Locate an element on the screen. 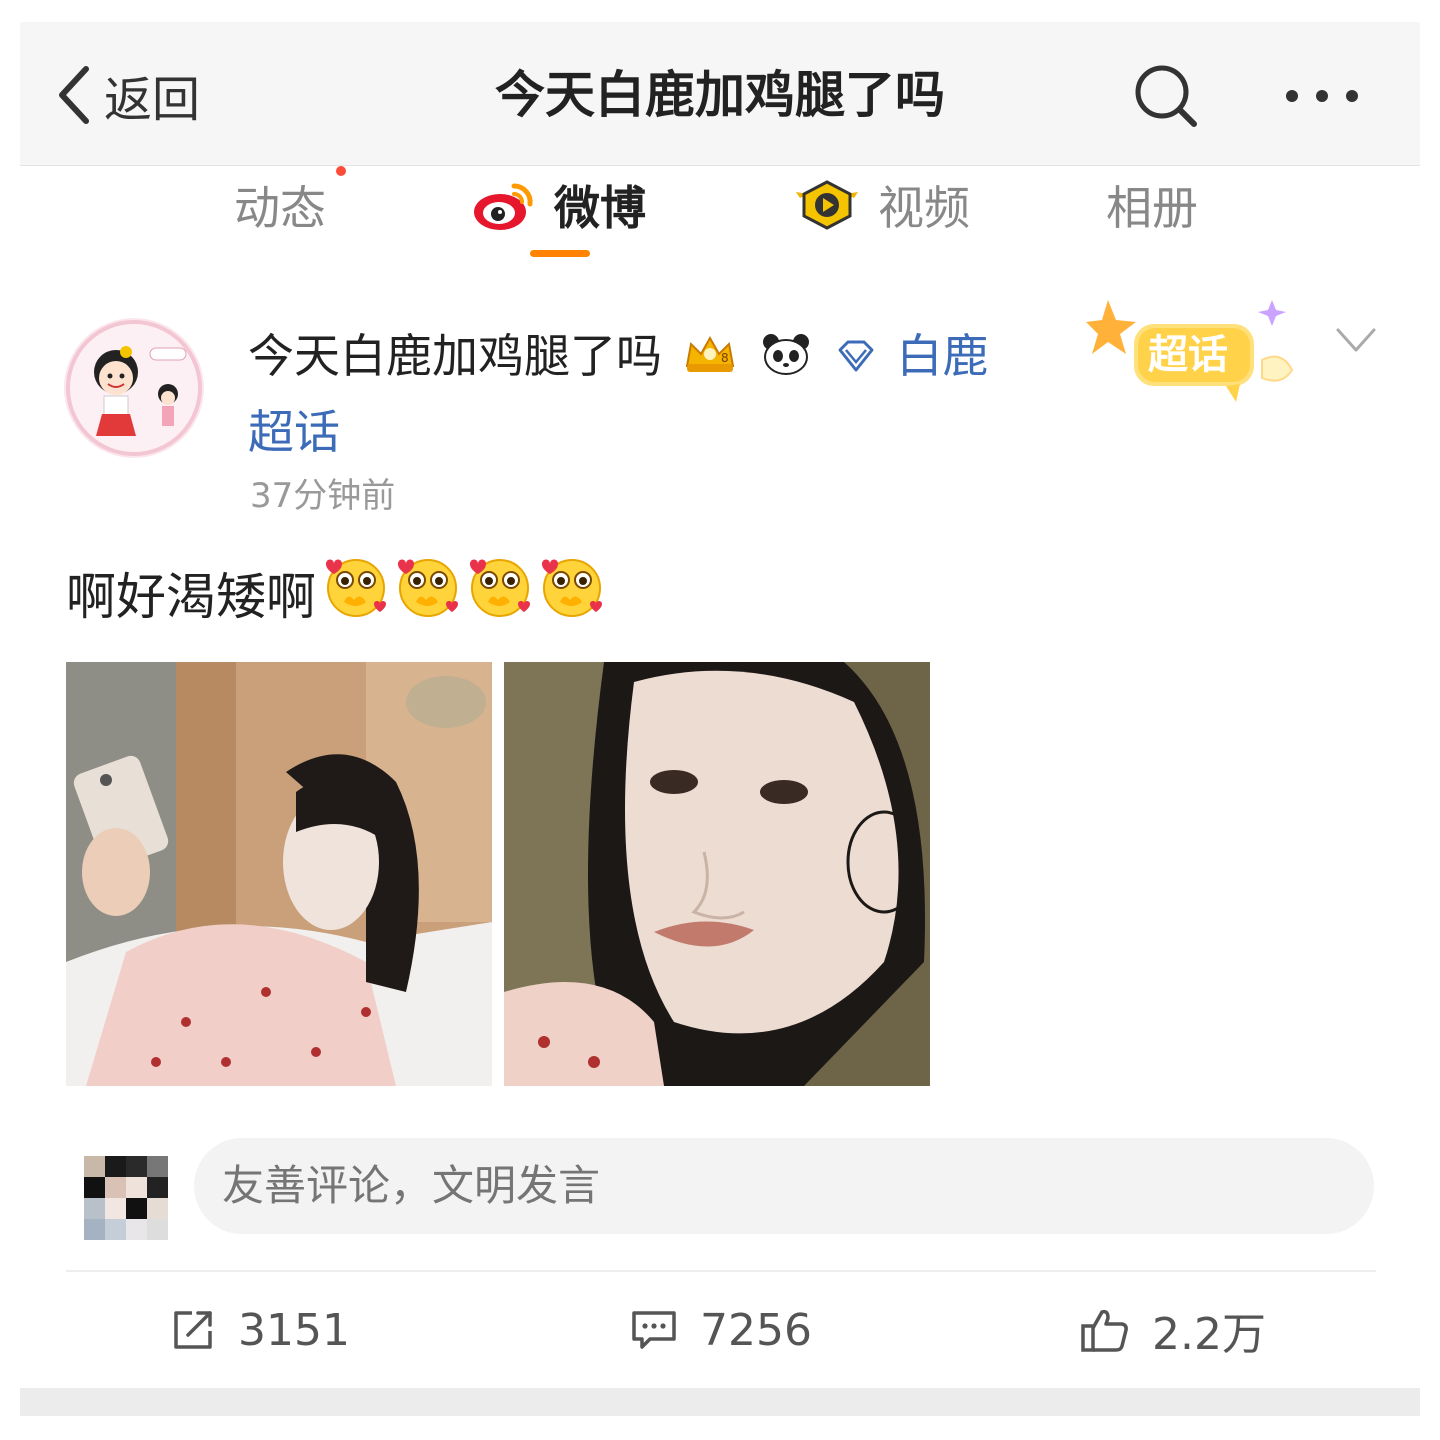  repost-icon is located at coordinates (193, 1330).